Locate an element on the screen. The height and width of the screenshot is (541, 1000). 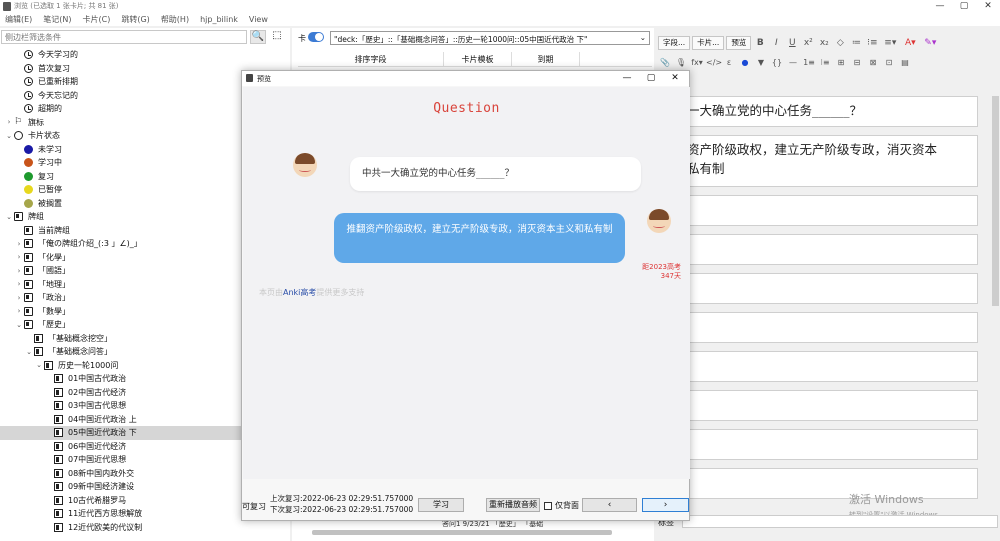
menu-cards: 卡片(C) is located at coordinates (97, 19).